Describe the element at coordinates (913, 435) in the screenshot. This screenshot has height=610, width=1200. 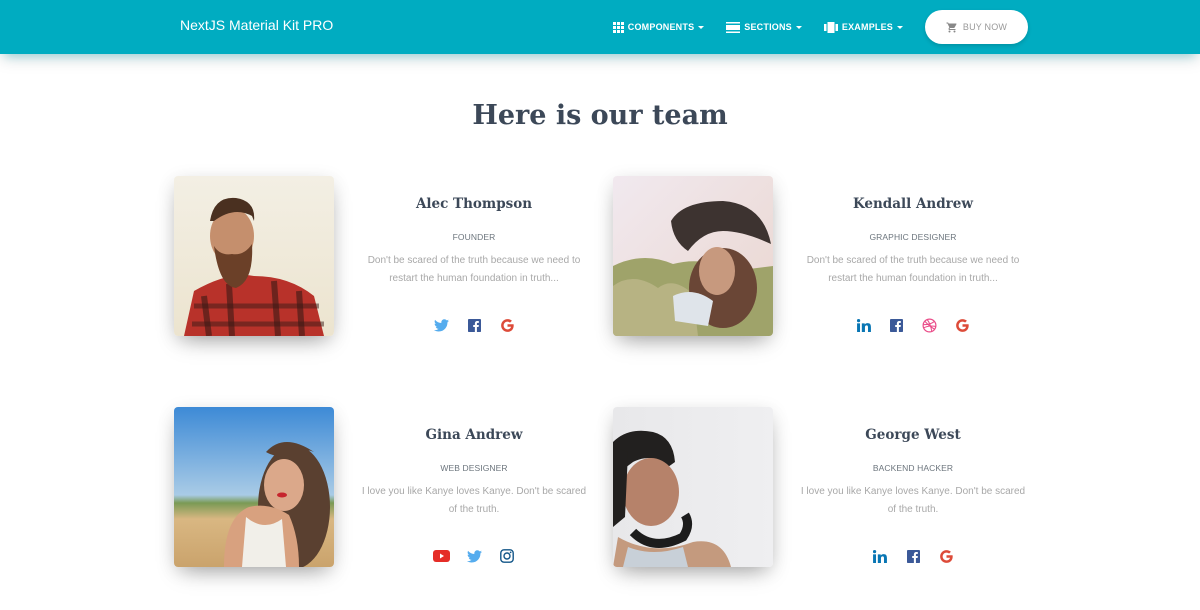
I see `team-name: George West` at that location.